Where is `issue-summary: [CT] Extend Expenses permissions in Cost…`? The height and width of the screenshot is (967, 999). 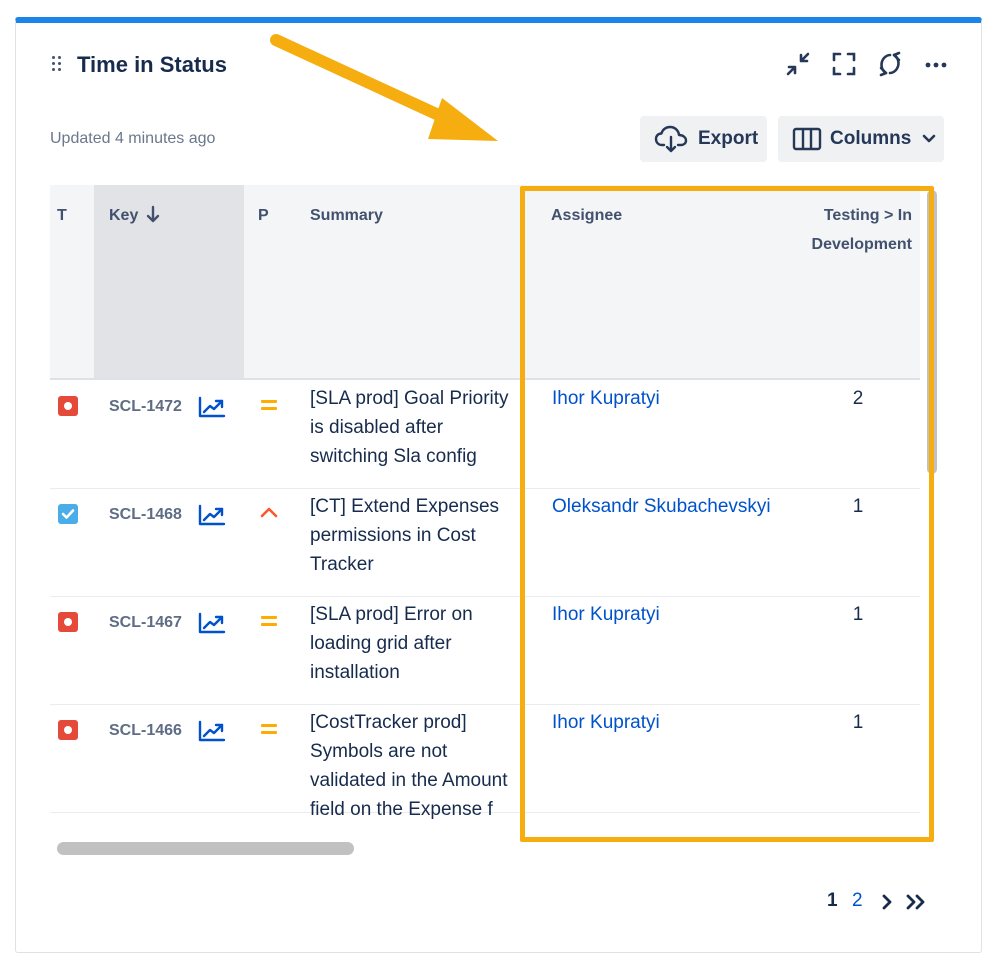 issue-summary: [CT] Extend Expenses permissions in Cost… is located at coordinates (405, 535).